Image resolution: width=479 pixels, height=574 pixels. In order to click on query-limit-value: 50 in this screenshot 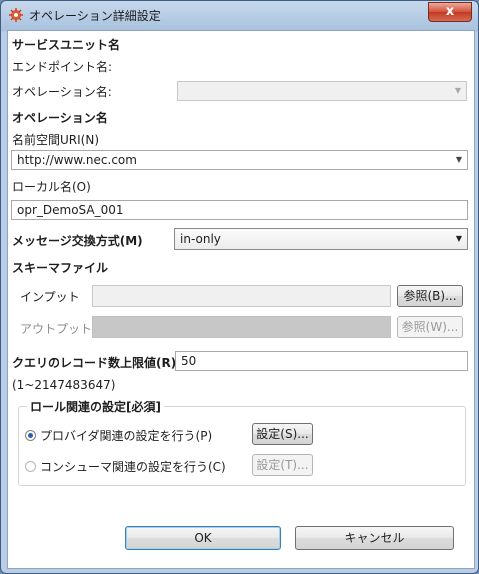, I will do `click(189, 361)`.